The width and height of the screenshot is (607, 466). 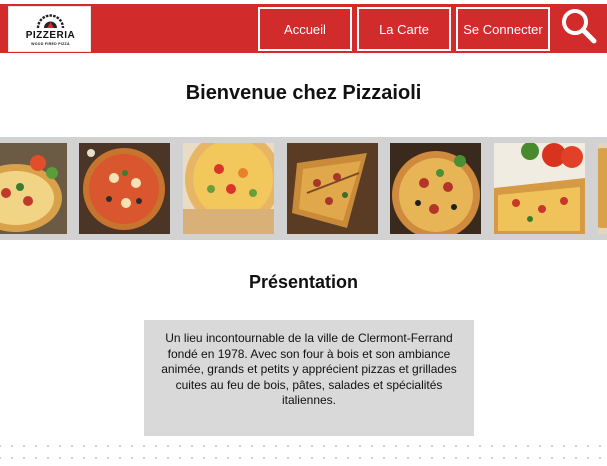 I want to click on page-title: Bienvenue chez Pizzaioli, so click(x=303, y=93).